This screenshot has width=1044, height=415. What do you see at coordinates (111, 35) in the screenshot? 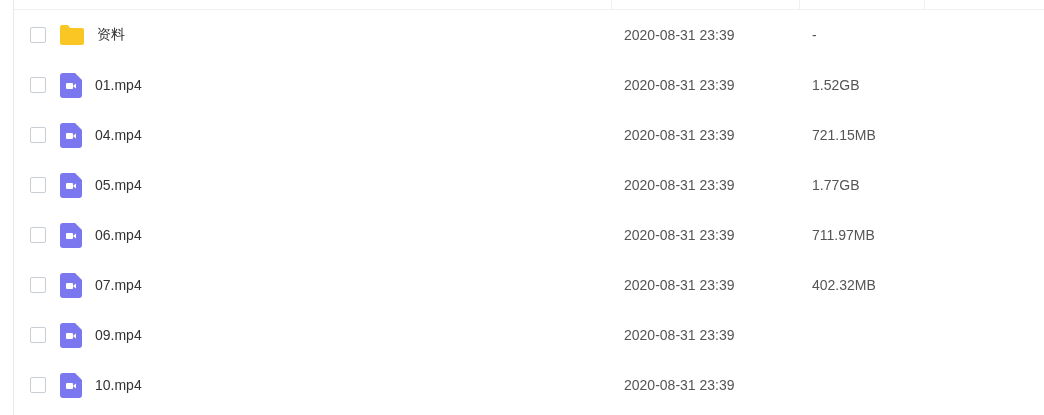
I see `file-name: 资料` at bounding box center [111, 35].